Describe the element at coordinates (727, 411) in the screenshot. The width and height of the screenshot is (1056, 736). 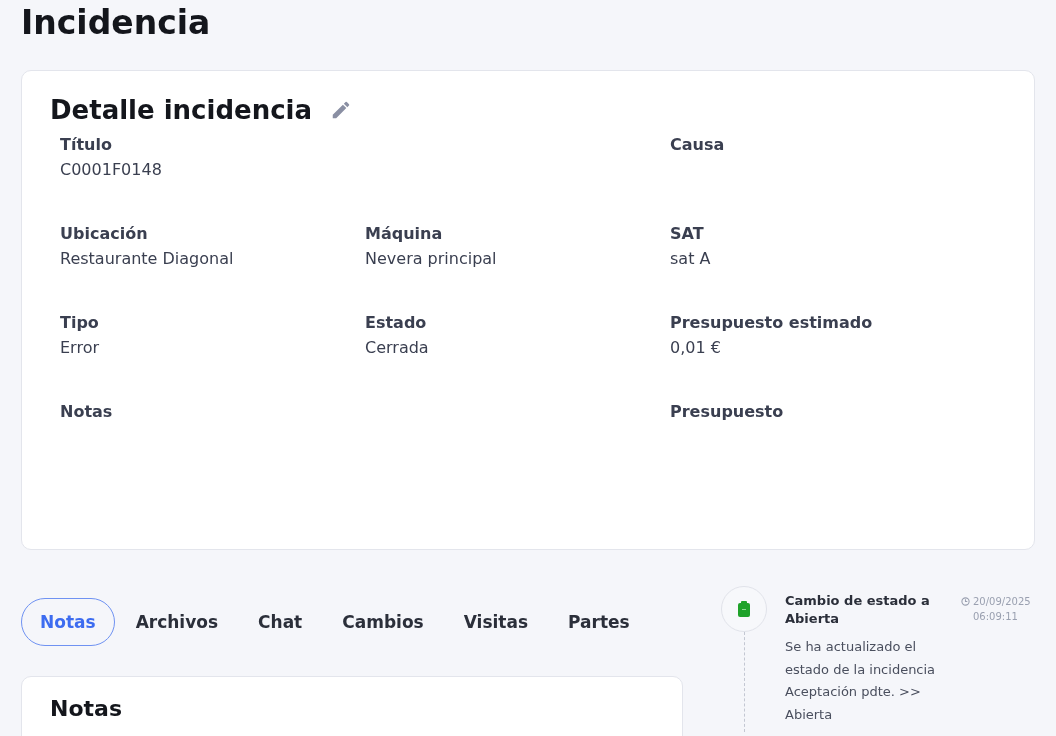
I see `field-label: Presupuesto` at that location.